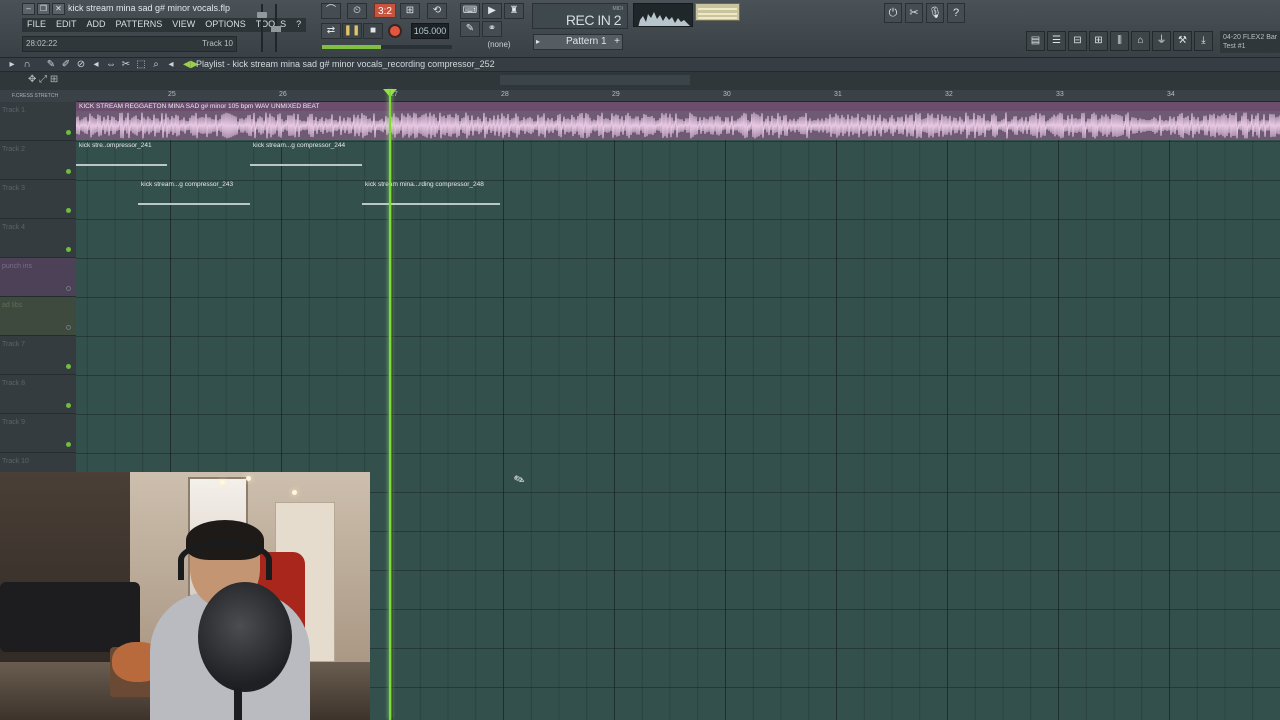 This screenshot has width=1280, height=720. Describe the element at coordinates (431, 199) in the screenshot. I see `audio-clip-vocal: kick stream mina...rding compressor_248` at that location.